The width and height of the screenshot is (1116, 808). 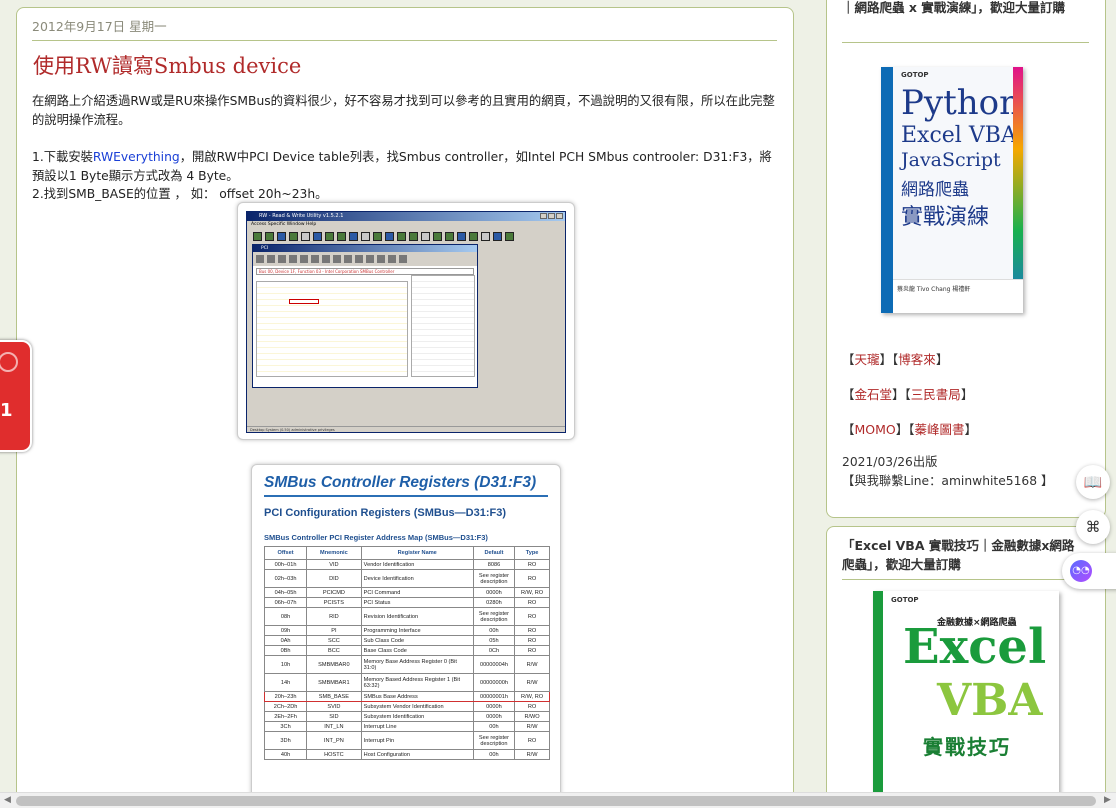 I want to click on table-cell: 00h, so click(x=494, y=754).